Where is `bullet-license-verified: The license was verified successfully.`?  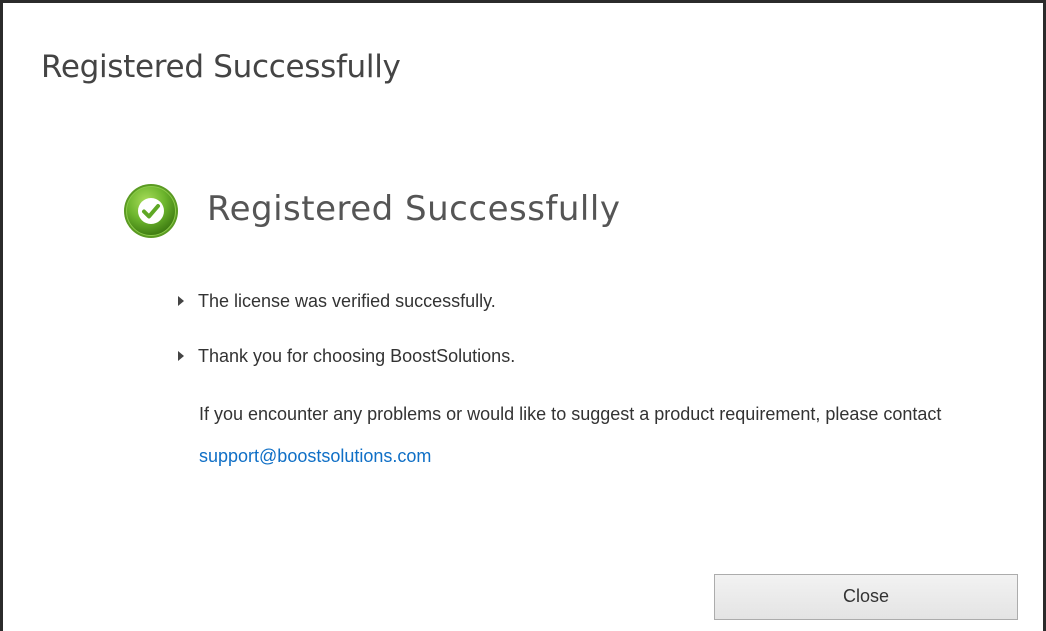
bullet-license-verified: The license was verified successfully. is located at coordinates (337, 301).